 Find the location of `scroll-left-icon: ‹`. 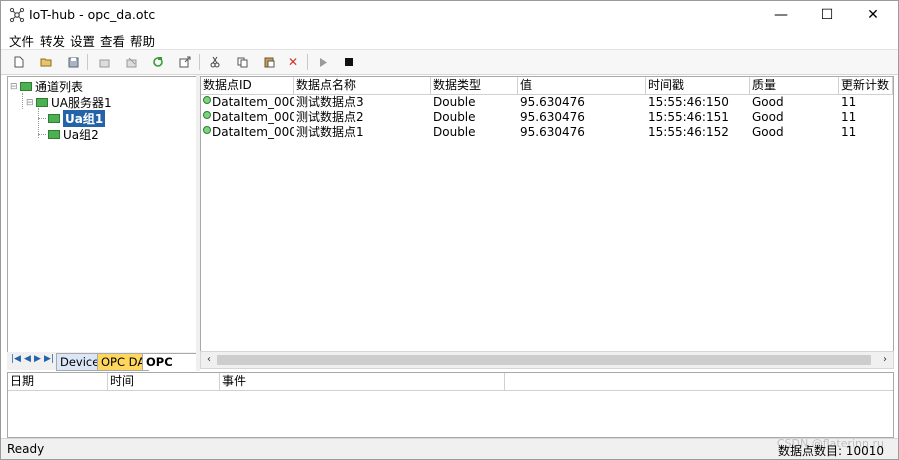

scroll-left-icon: ‹ is located at coordinates (209, 360).